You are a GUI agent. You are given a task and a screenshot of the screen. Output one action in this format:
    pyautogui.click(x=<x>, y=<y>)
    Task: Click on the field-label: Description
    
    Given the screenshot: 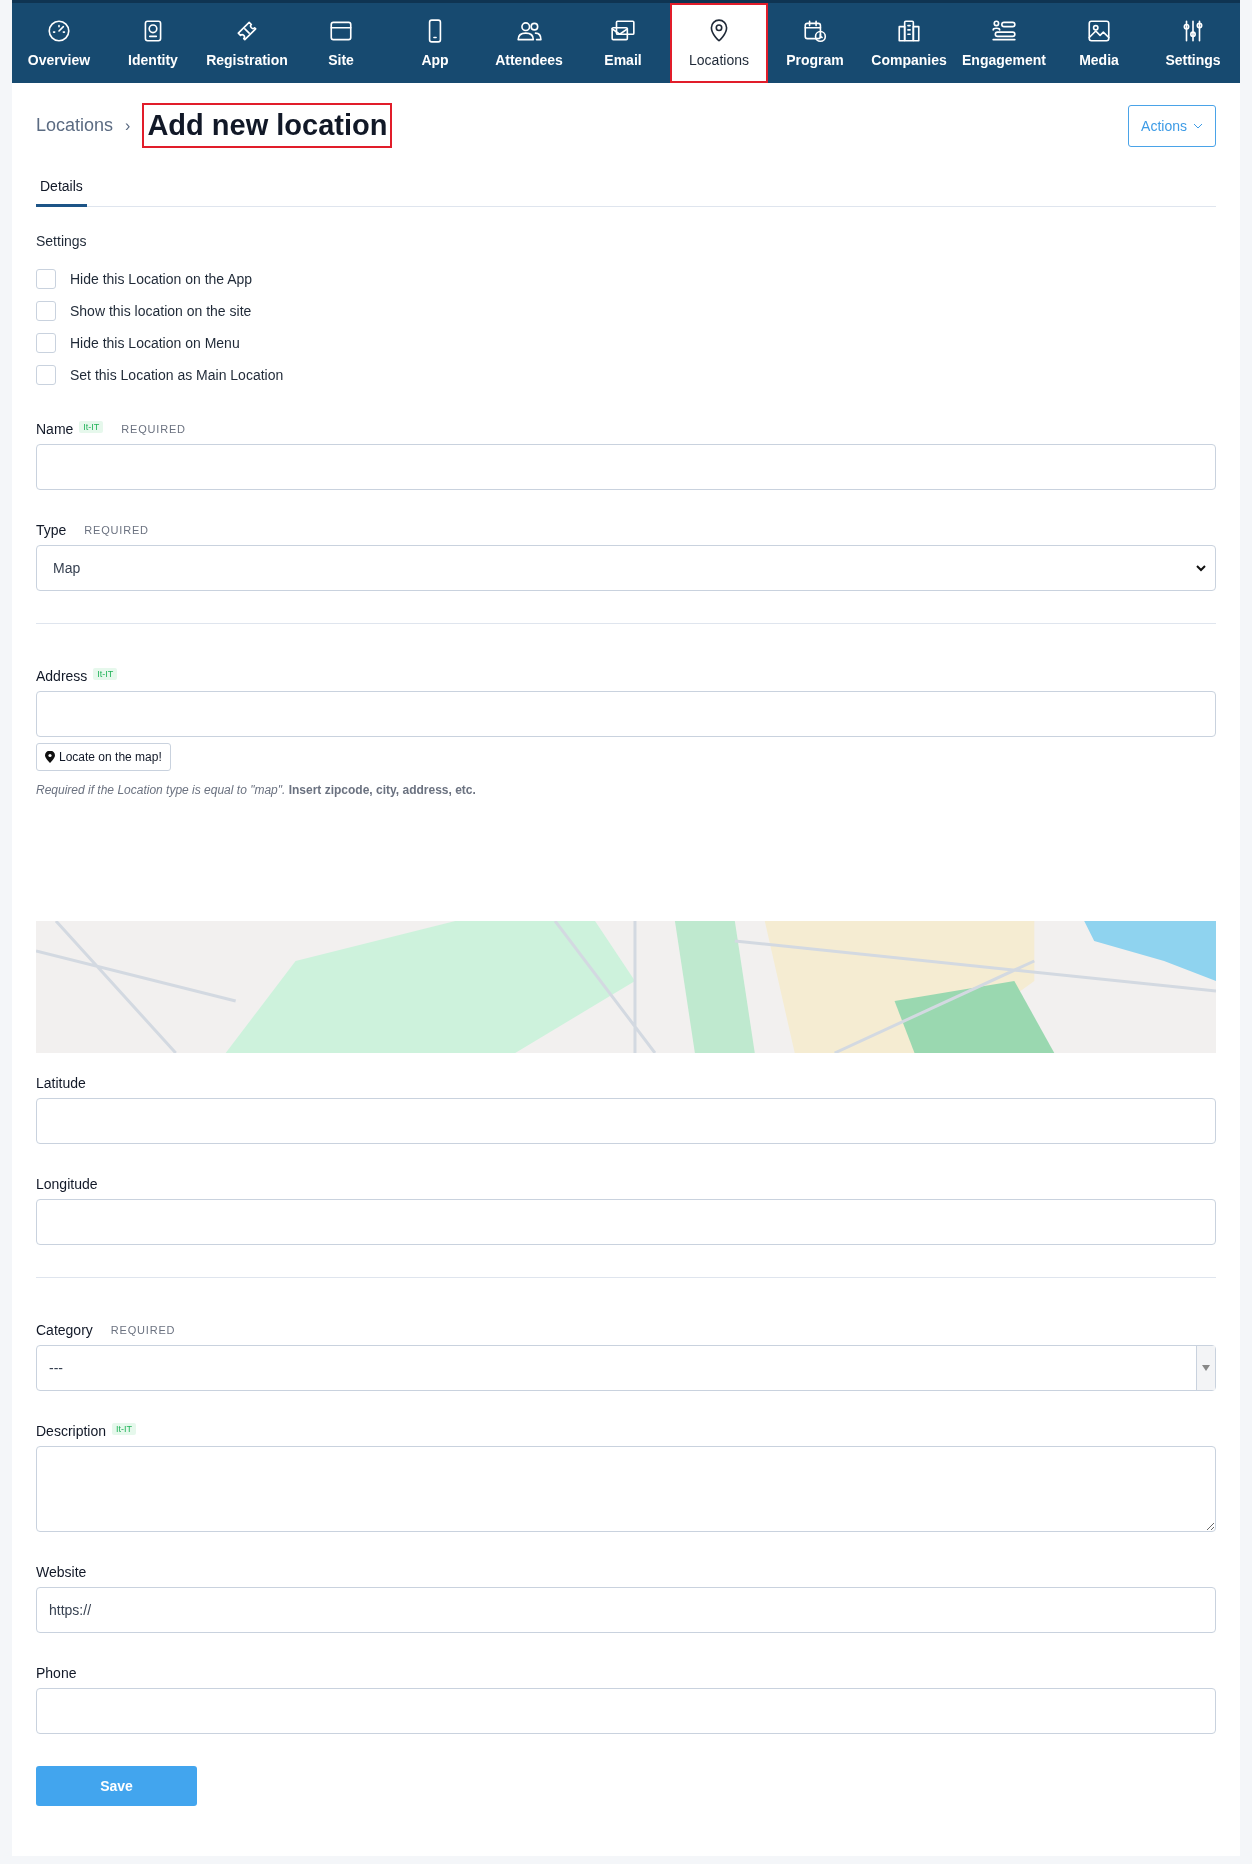 What is the action you would take?
    pyautogui.click(x=71, y=1431)
    